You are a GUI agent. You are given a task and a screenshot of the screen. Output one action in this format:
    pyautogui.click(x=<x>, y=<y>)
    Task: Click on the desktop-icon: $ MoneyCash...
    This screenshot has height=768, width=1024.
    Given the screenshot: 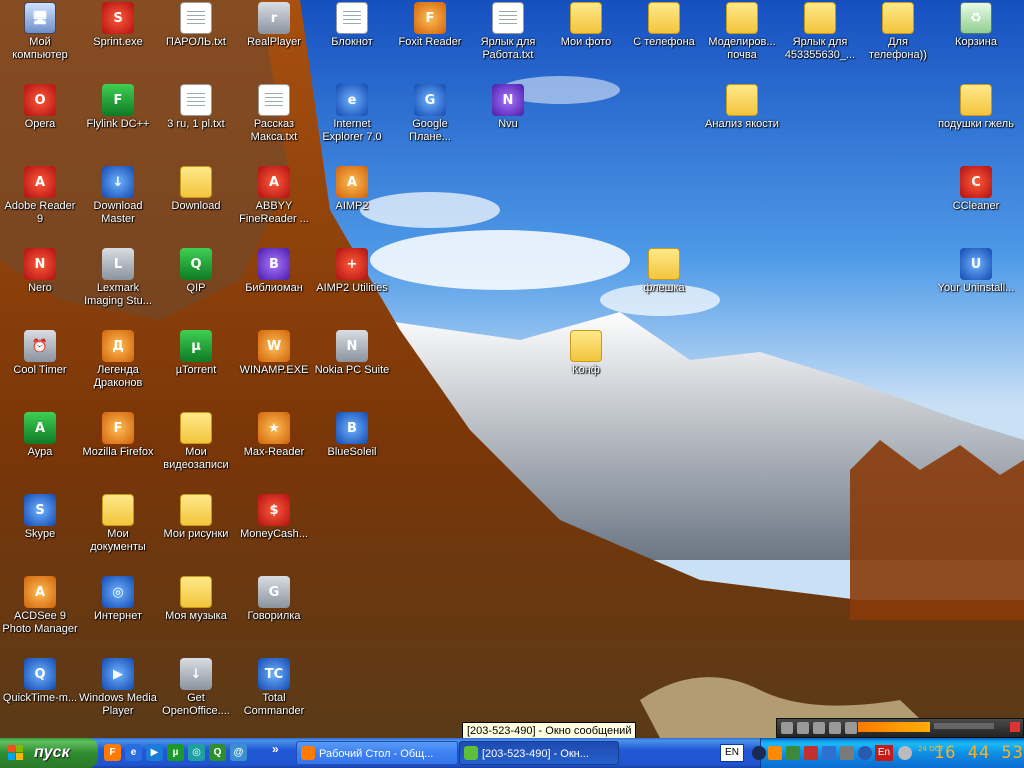 What is the action you would take?
    pyautogui.click(x=274, y=517)
    